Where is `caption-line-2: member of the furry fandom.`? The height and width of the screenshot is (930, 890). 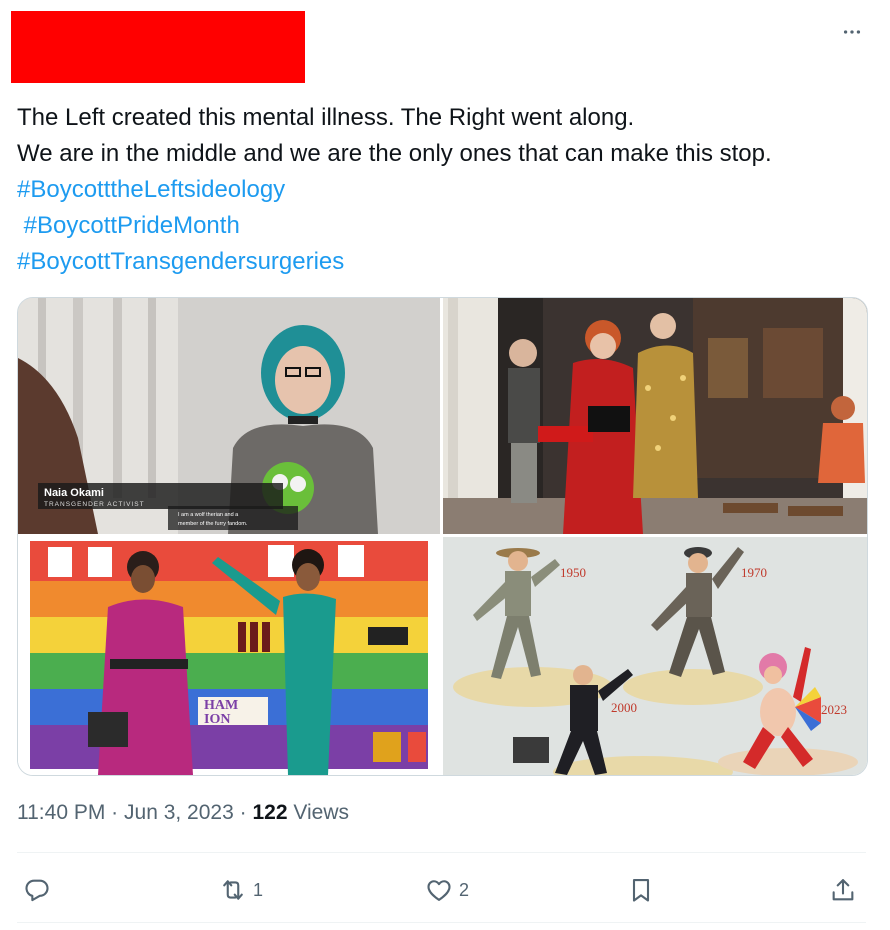
caption-line-2: member of the furry fandom. is located at coordinates (213, 524).